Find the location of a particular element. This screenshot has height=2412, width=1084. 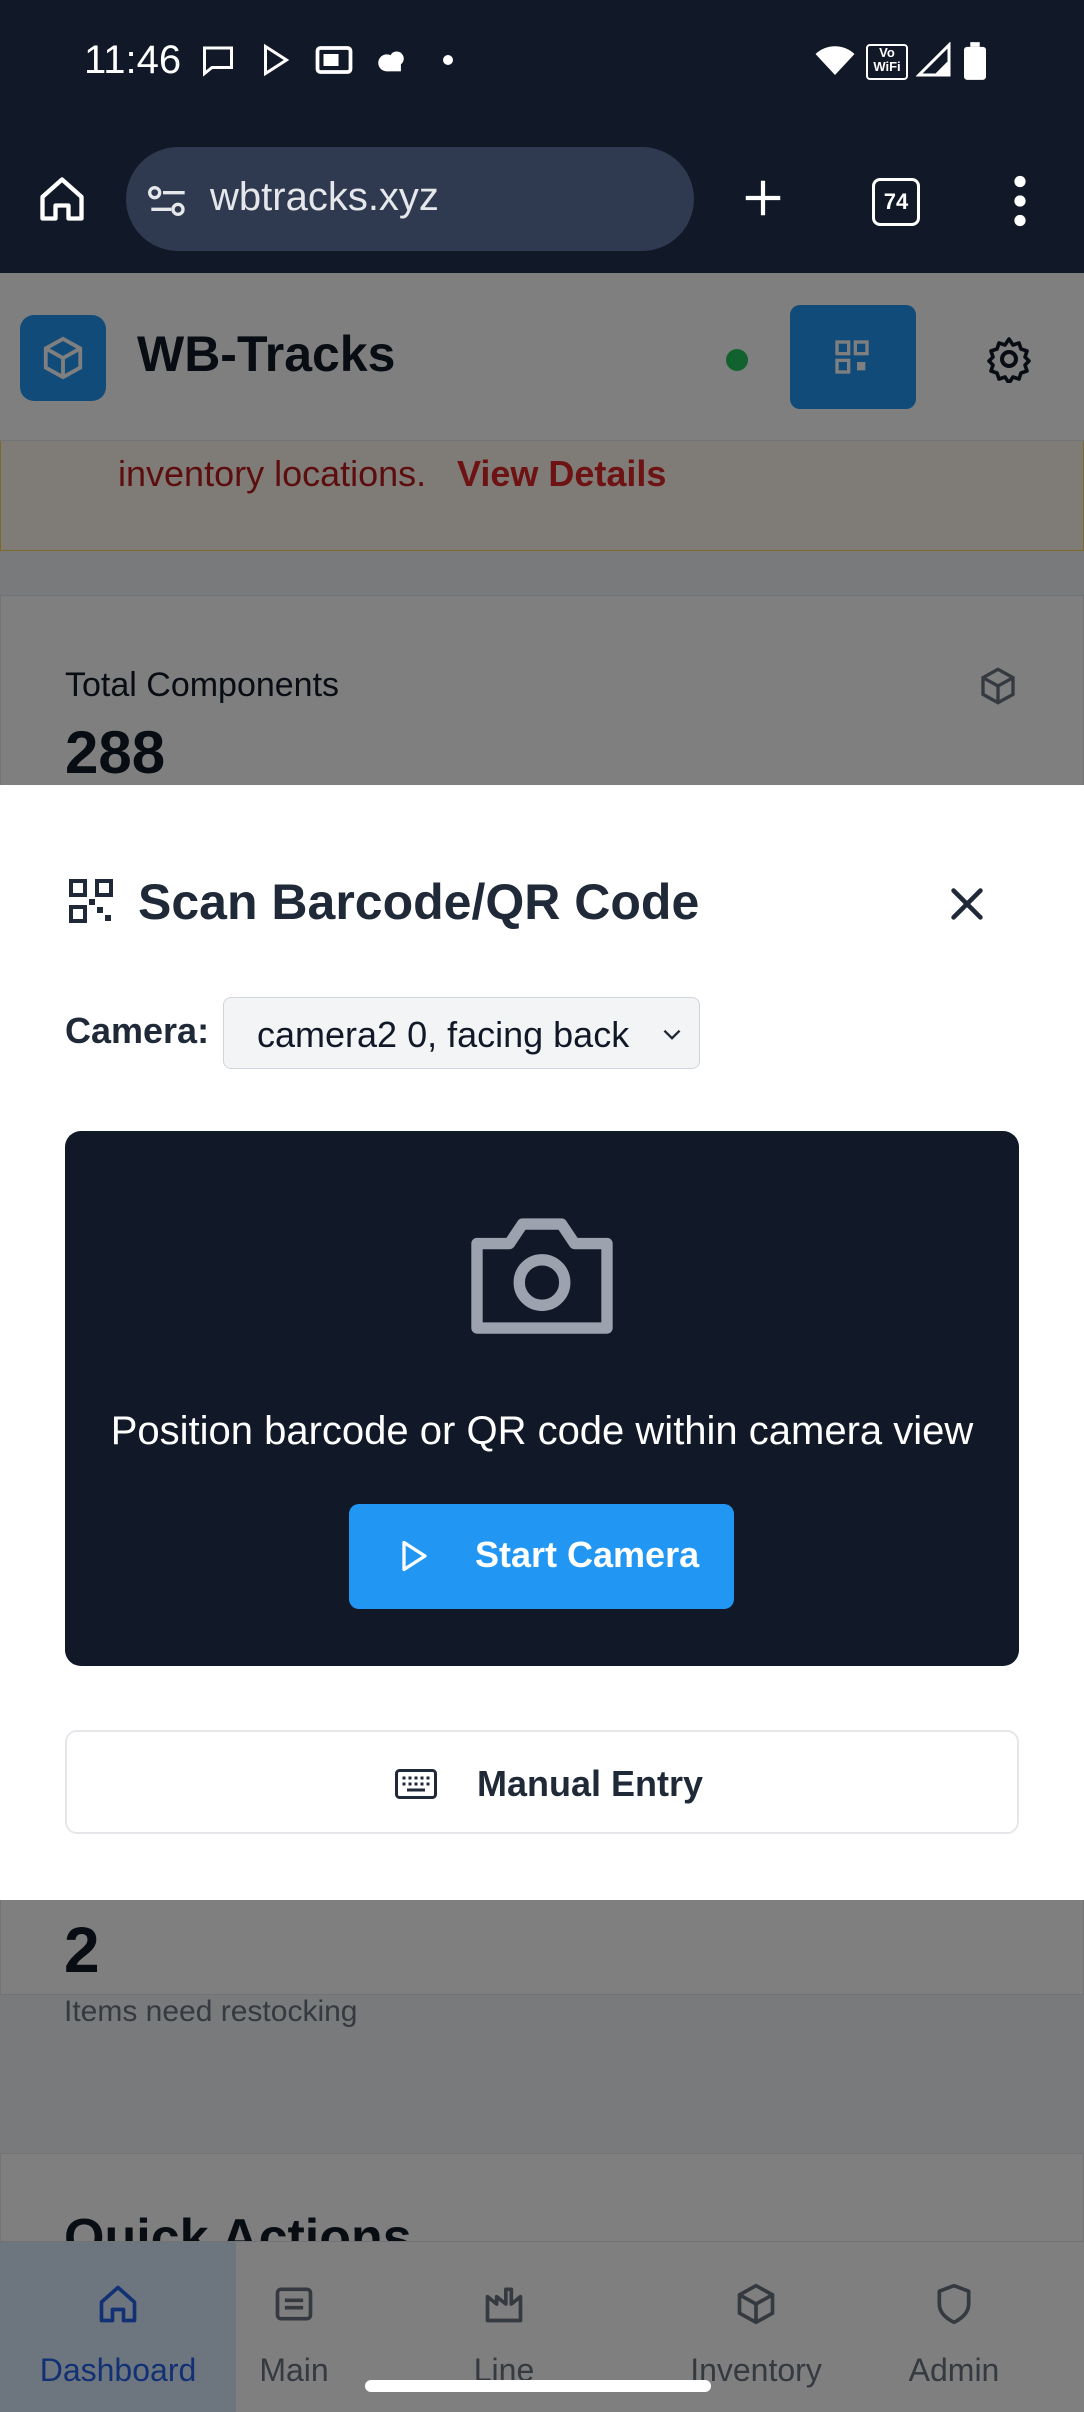

dot-icon is located at coordinates (448, 60).